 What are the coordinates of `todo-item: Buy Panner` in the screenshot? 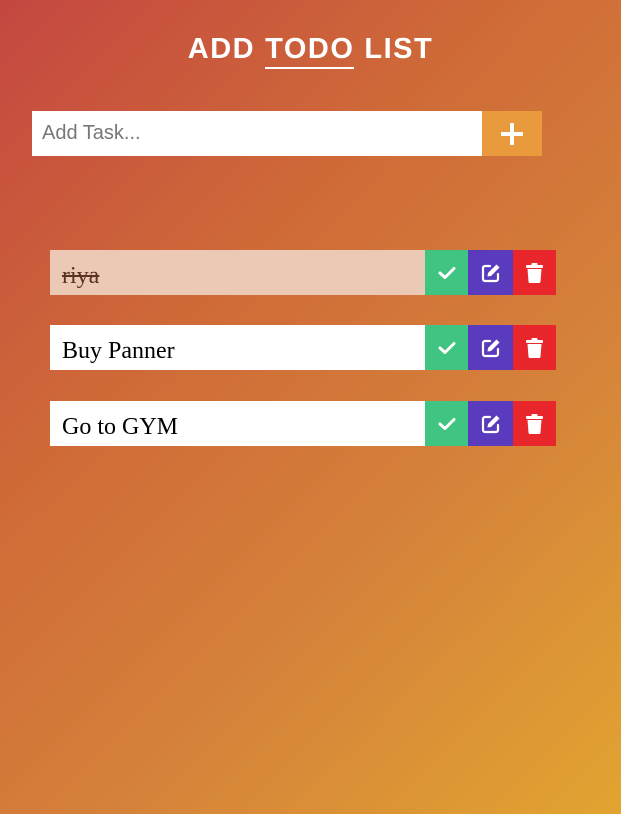 It's located at (303, 347).